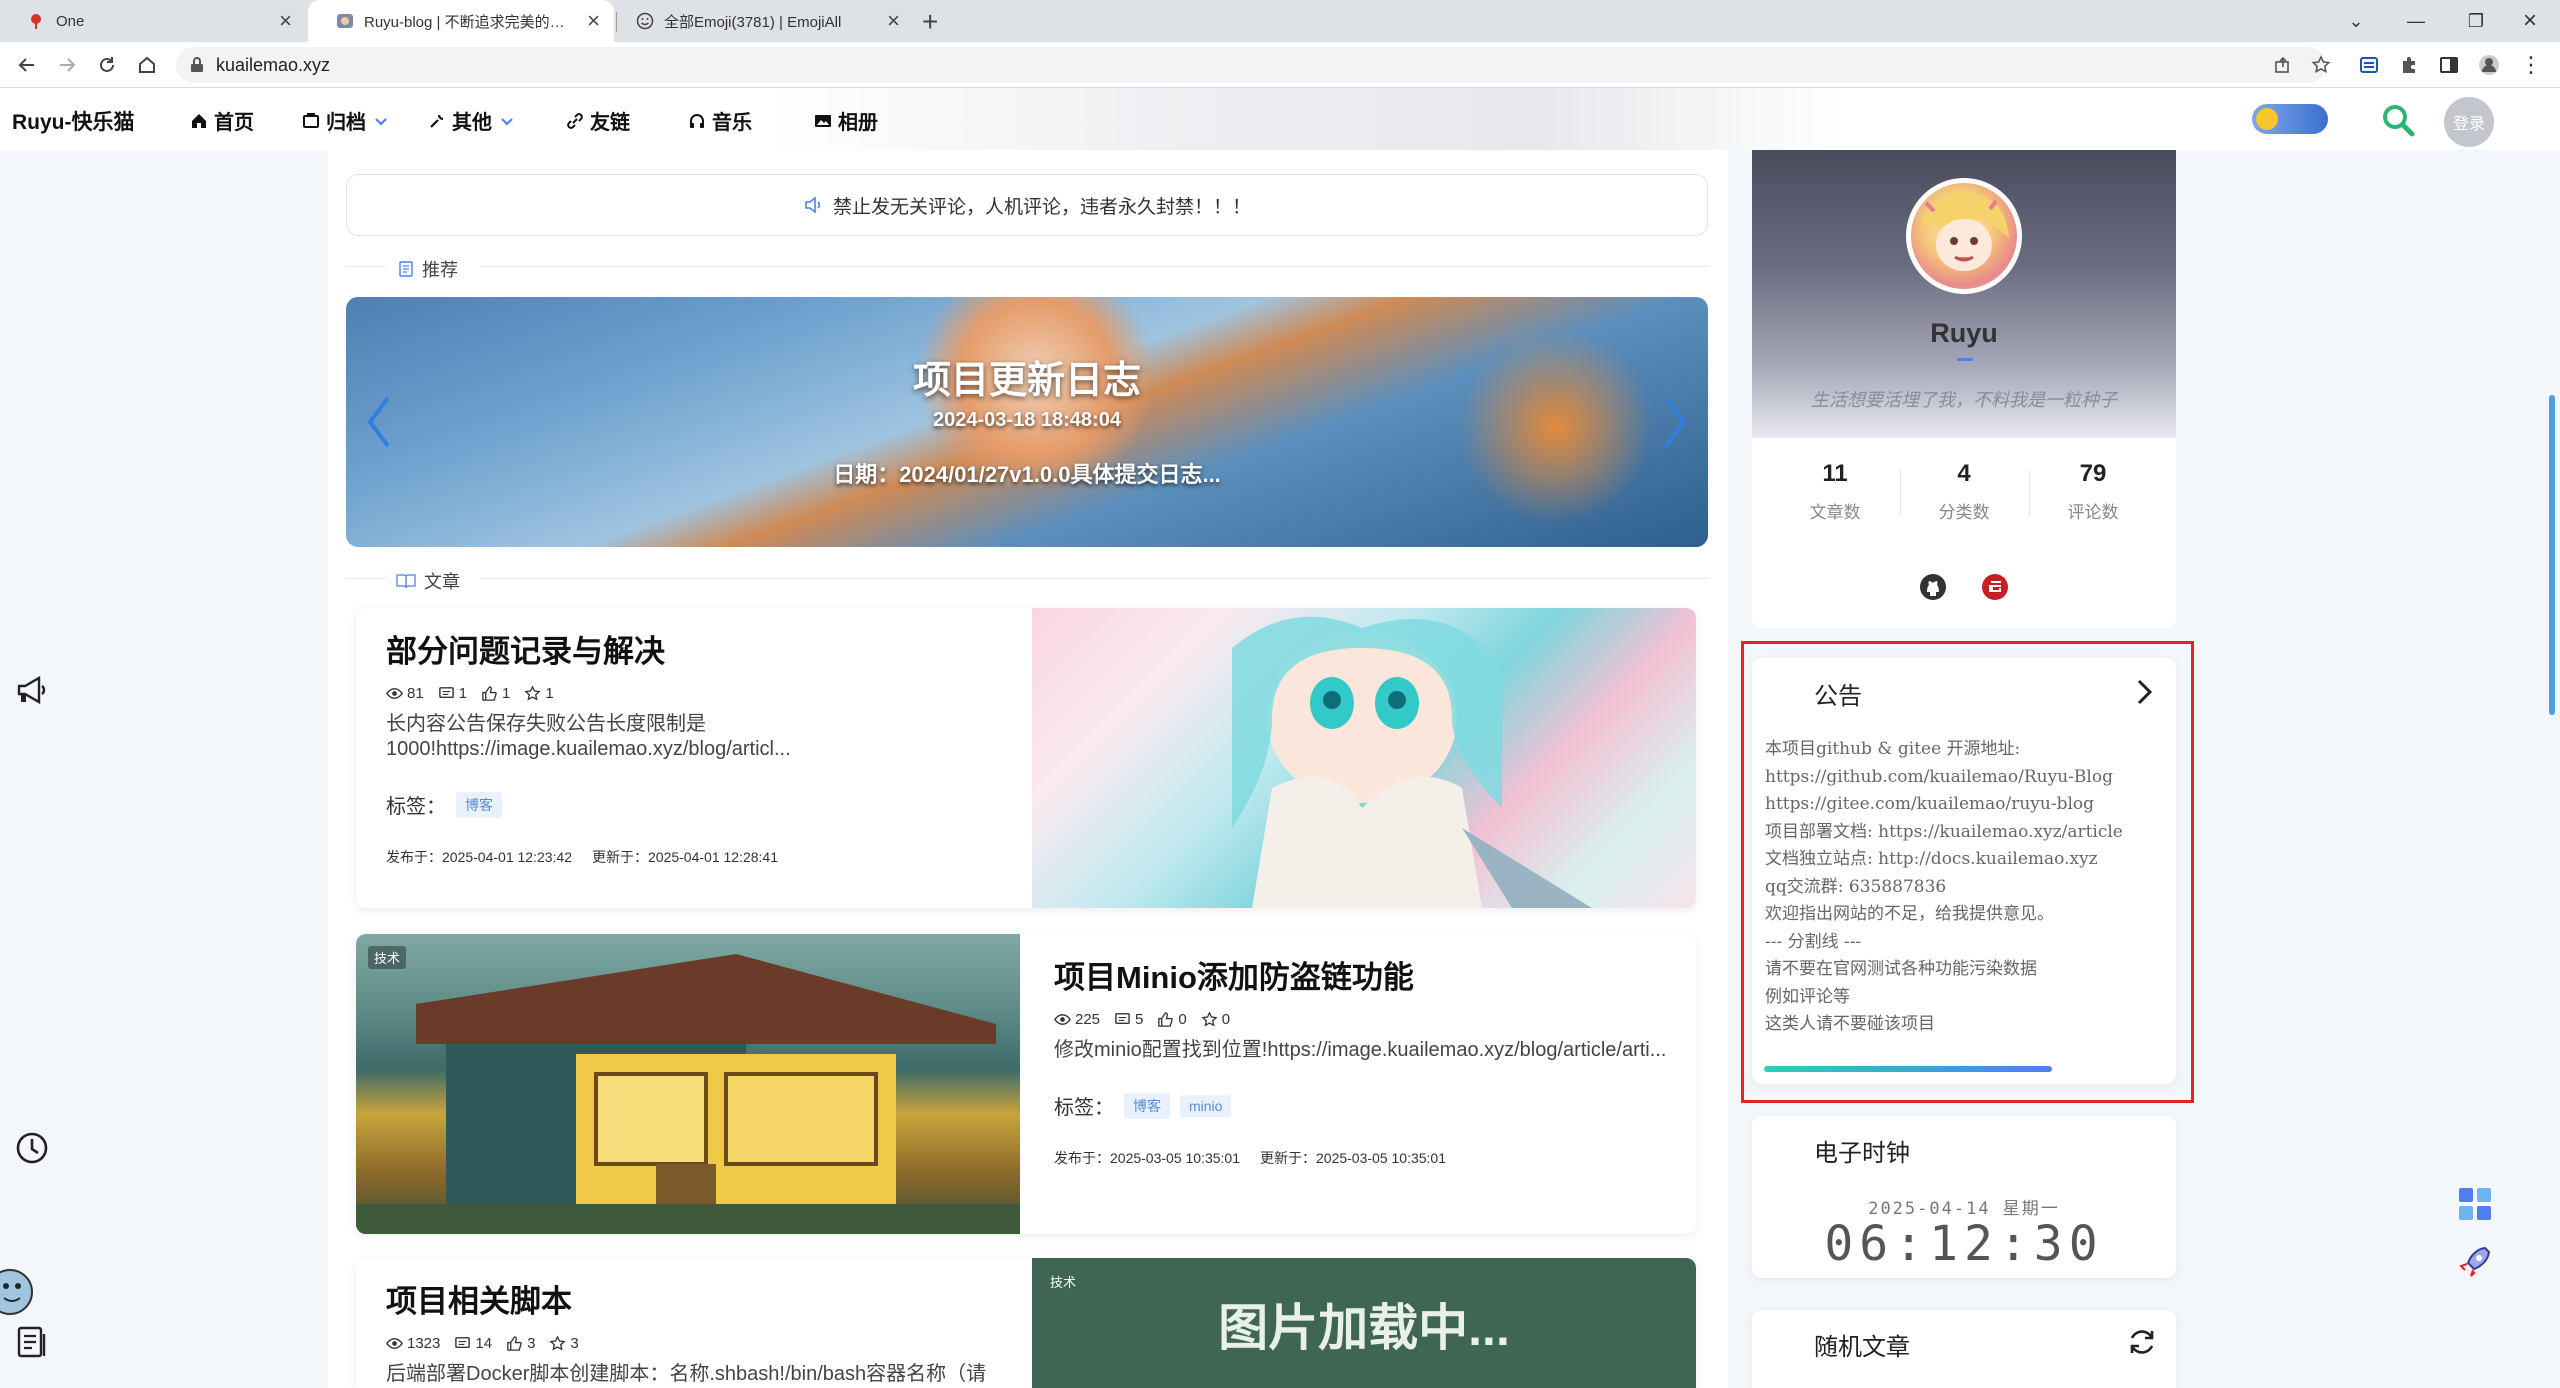 The height and width of the screenshot is (1388, 2560). I want to click on views-count: 81, so click(405, 693).